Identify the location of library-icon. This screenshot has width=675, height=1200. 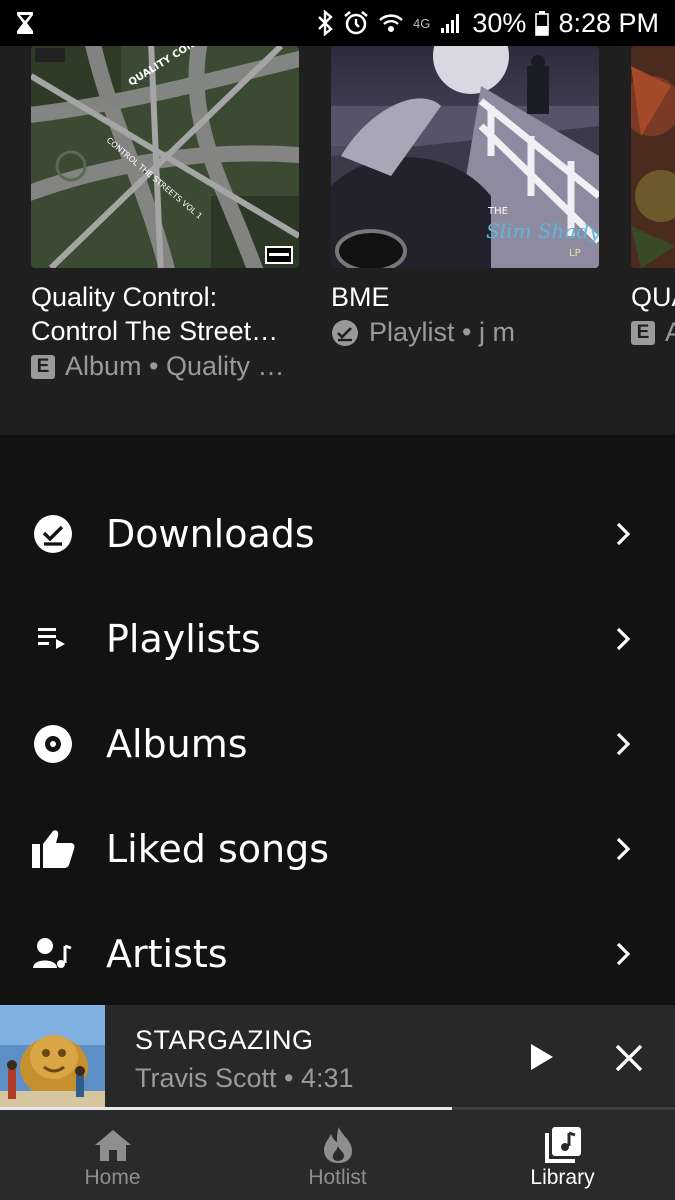
(563, 1145).